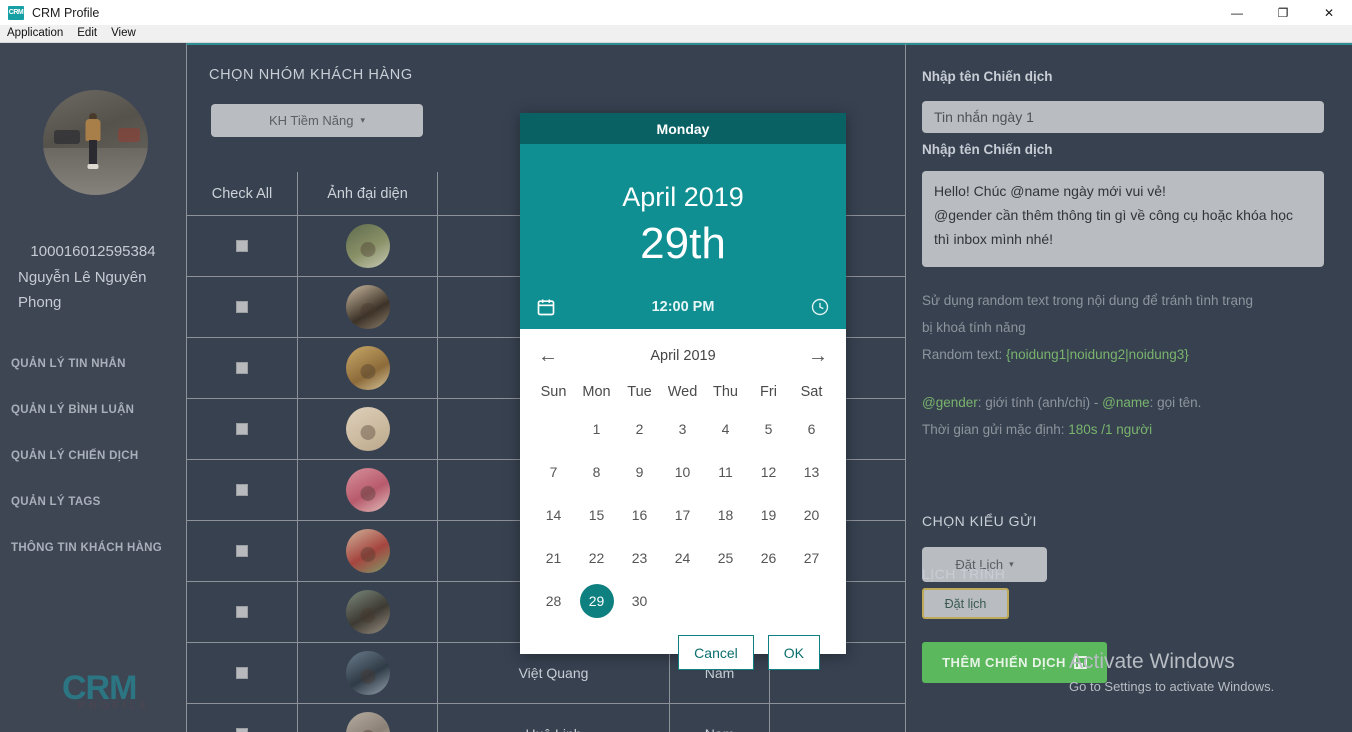 This screenshot has width=1352, height=732. Describe the element at coordinates (82, 290) in the screenshot. I see `profile-name: Nguyễn Lê Nguyên Phong` at that location.